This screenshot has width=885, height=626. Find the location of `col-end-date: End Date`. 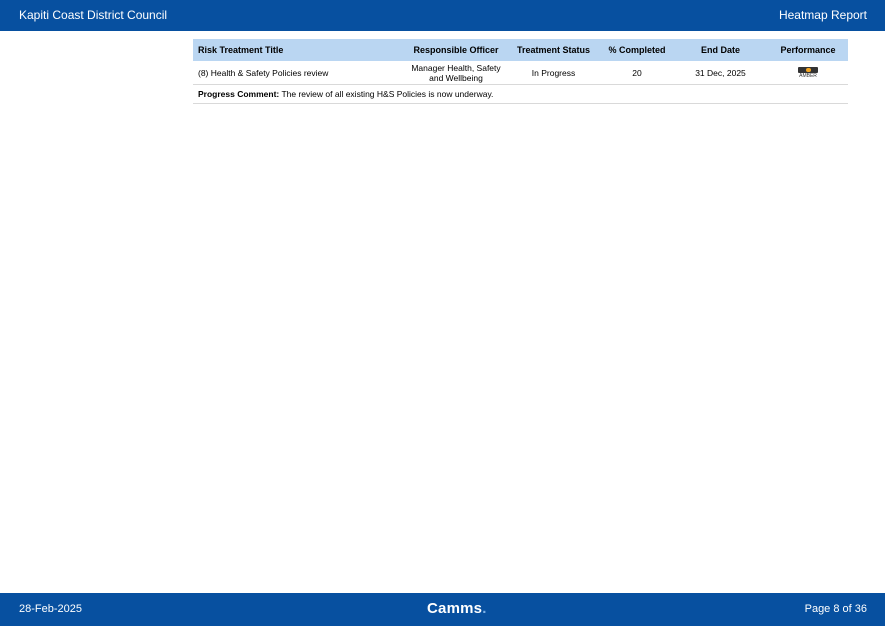

col-end-date: End Date is located at coordinates (720, 50).